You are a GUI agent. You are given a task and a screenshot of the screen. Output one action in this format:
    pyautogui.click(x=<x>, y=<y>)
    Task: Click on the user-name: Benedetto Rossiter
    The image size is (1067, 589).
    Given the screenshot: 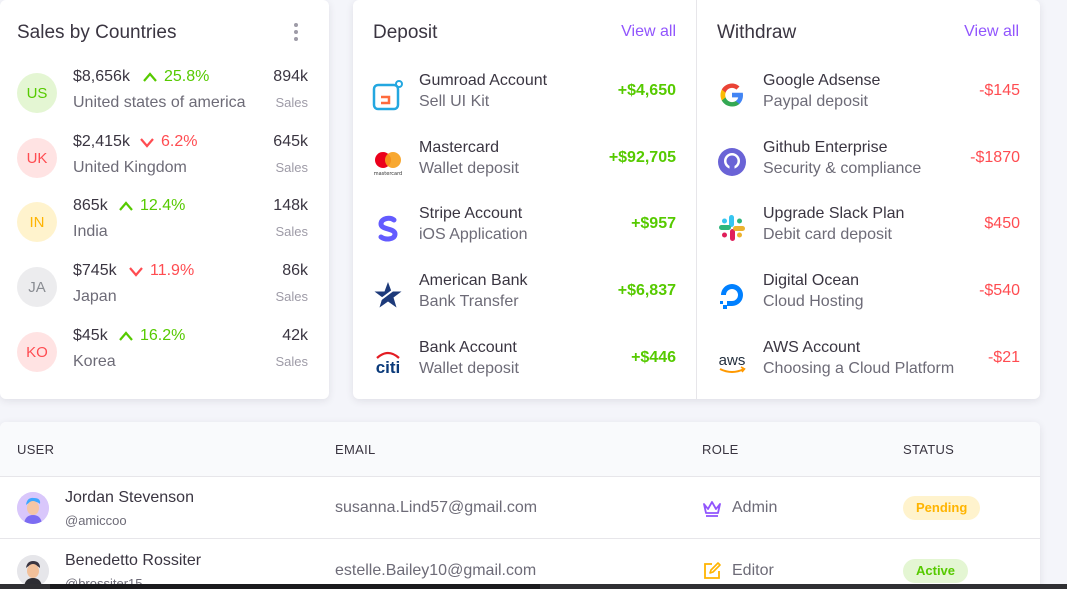 What is the action you would take?
    pyautogui.click(x=133, y=560)
    